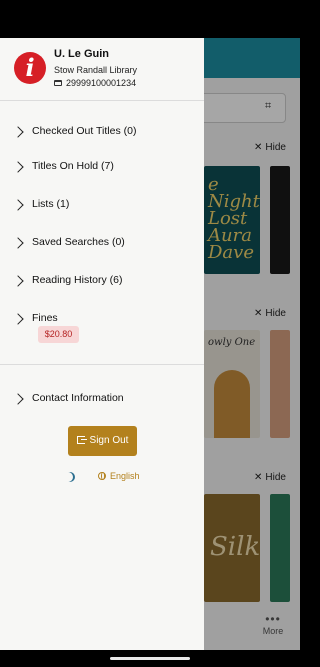 The image size is (320, 667). I want to click on avatar-logo-icon: i, so click(30, 68).